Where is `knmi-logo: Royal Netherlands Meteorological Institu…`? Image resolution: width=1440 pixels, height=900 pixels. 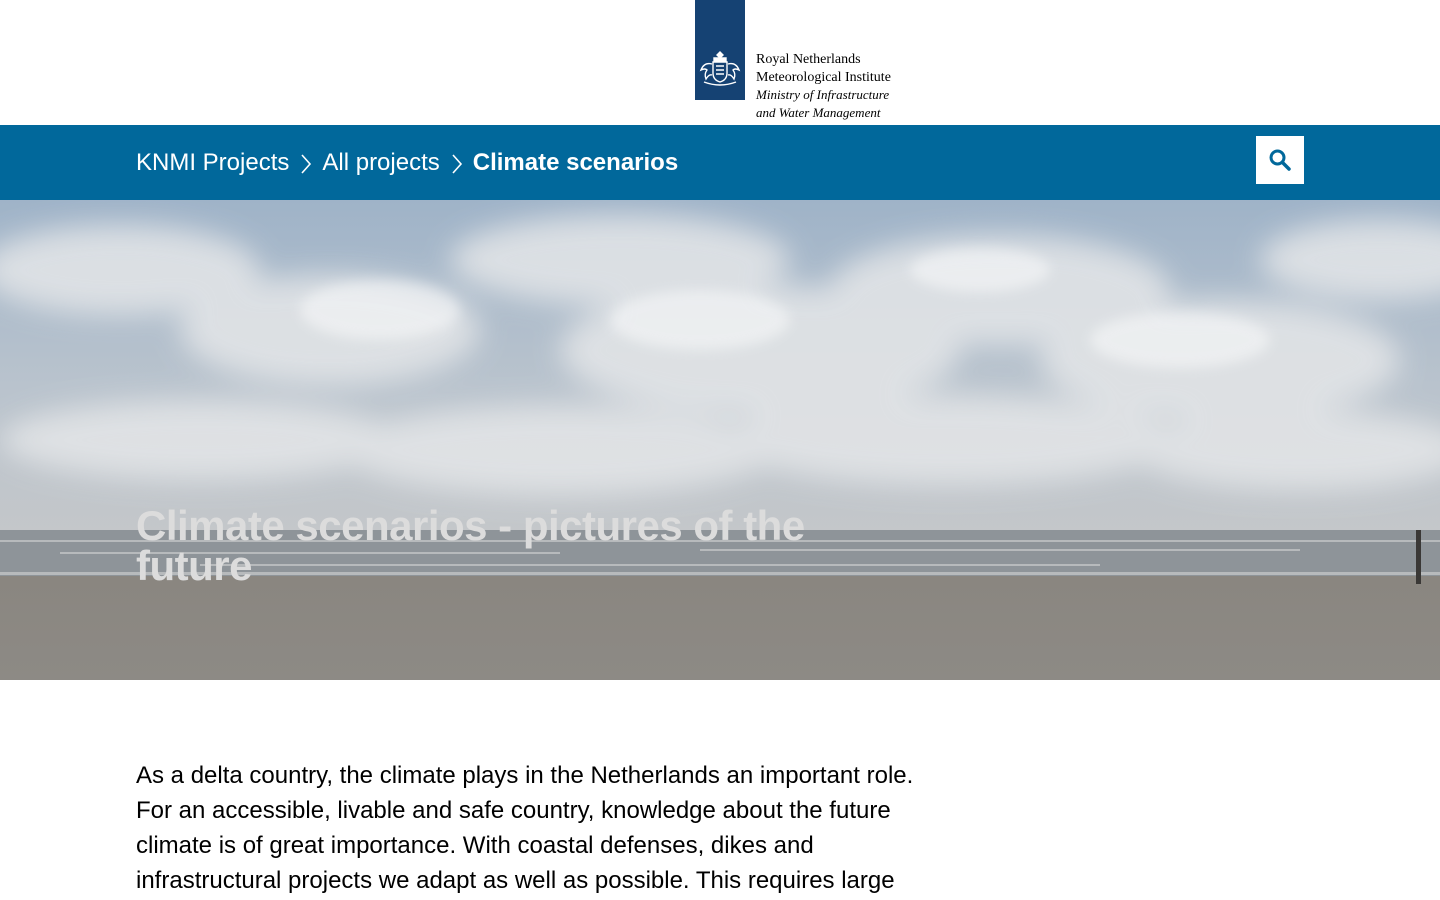 knmi-logo: Royal Netherlands Meteorological Institu… is located at coordinates (793, 60).